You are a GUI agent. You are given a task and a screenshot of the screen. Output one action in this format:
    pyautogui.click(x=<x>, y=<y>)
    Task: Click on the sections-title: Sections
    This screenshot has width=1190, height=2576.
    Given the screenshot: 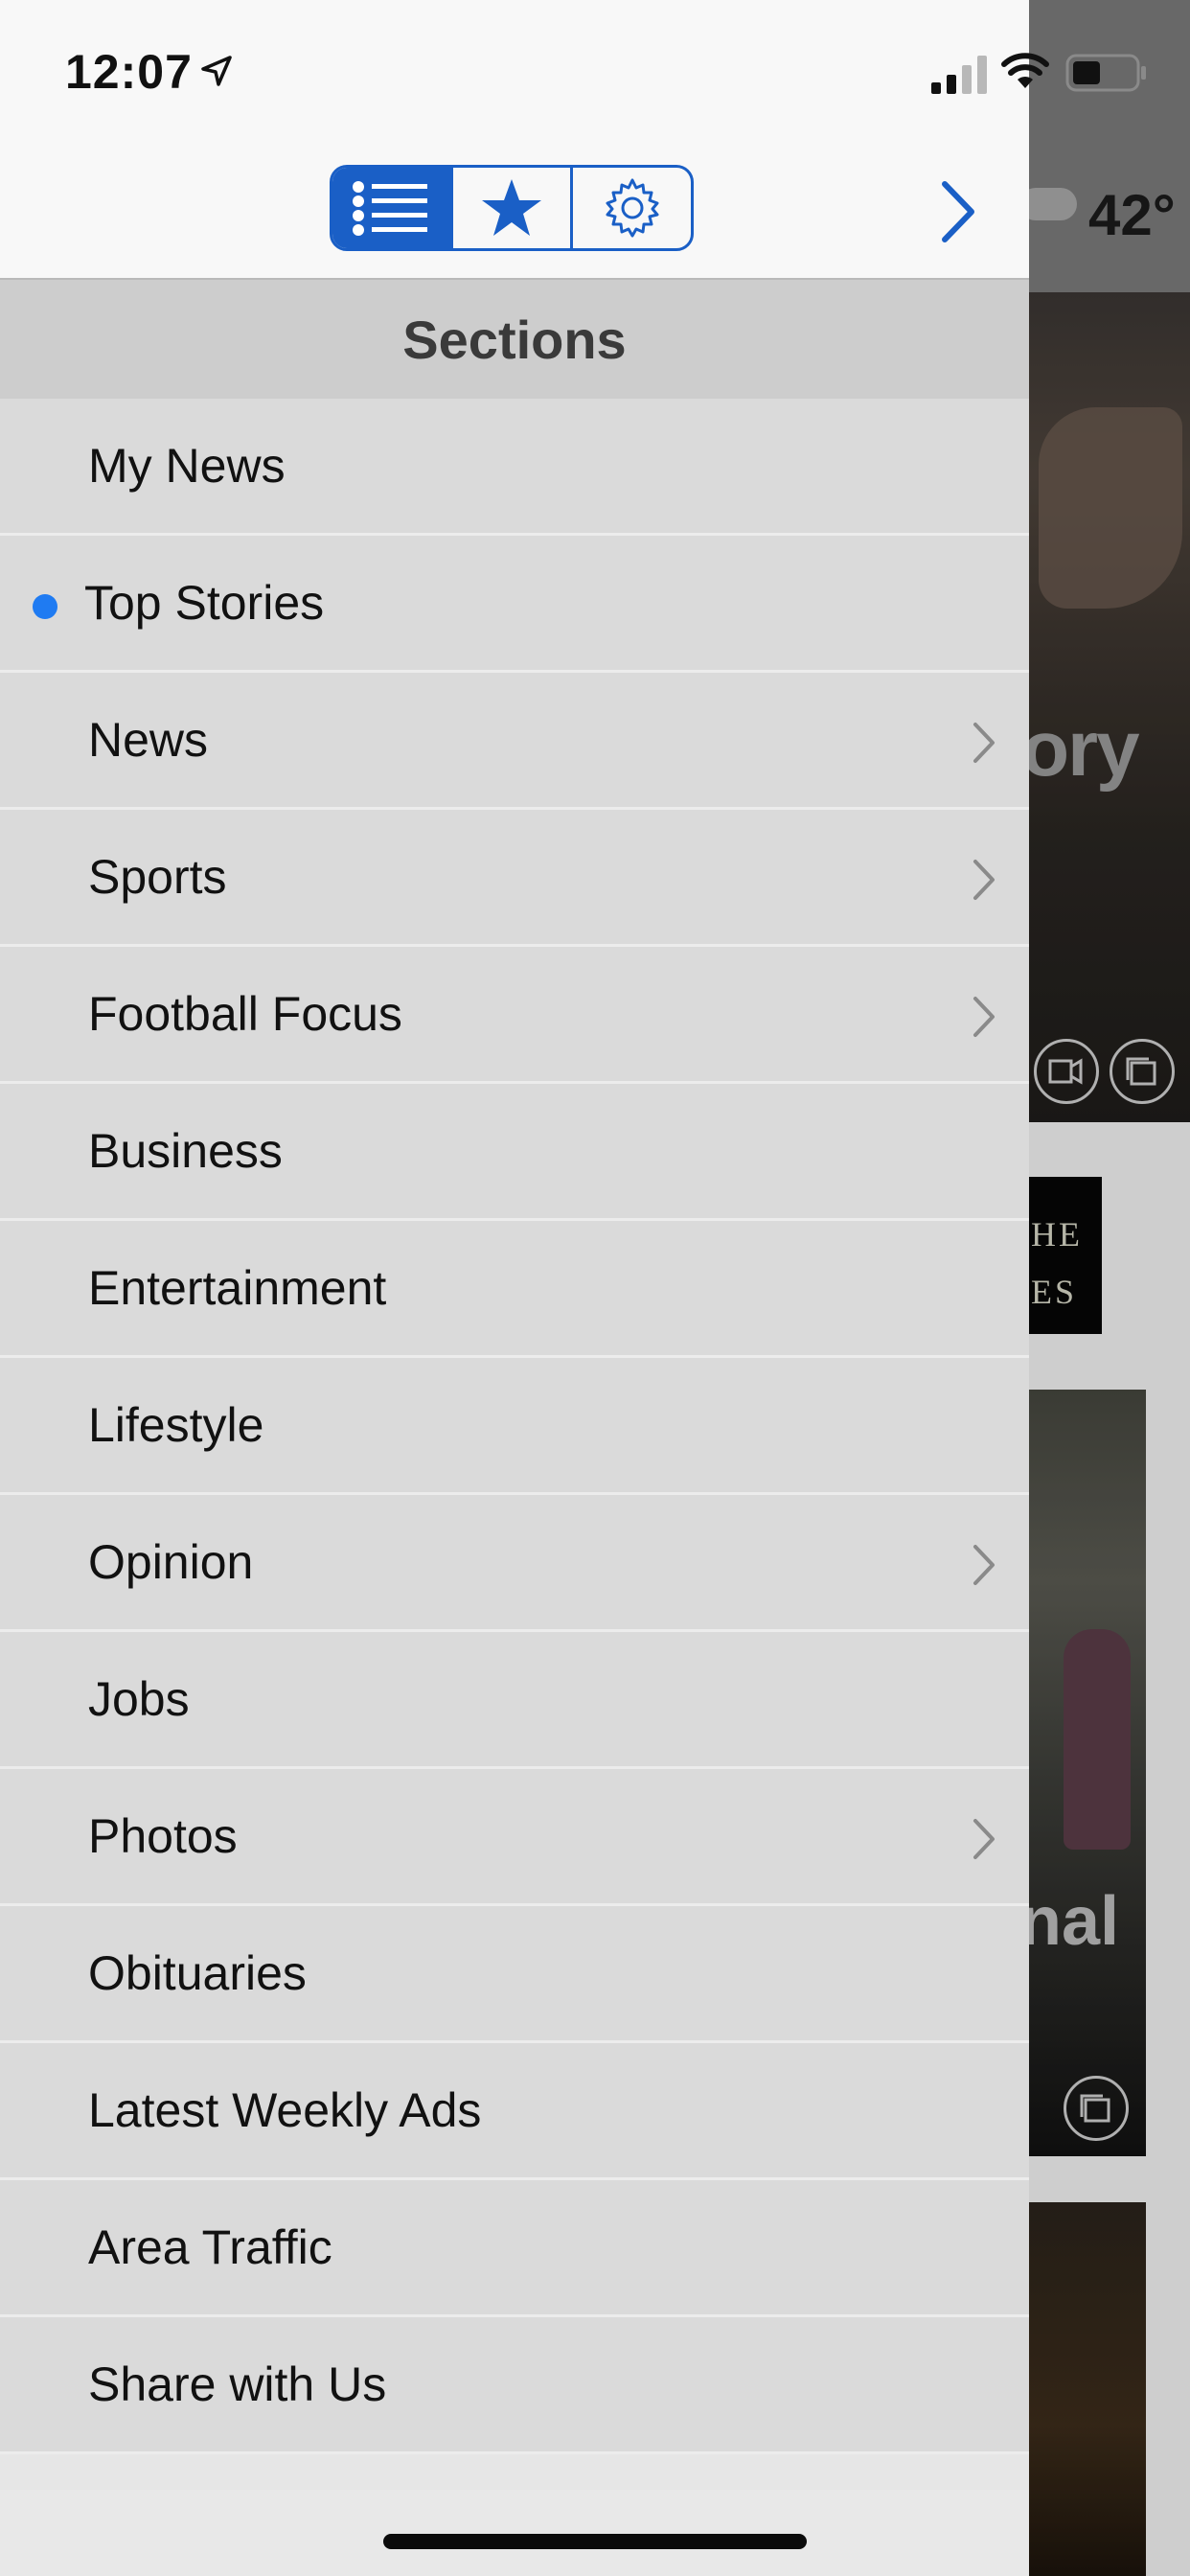 What is the action you would take?
    pyautogui.click(x=514, y=339)
    